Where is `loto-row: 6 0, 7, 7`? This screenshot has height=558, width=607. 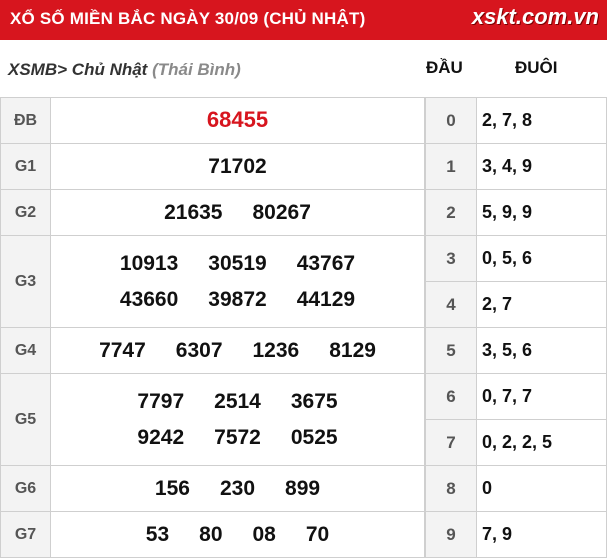
loto-row: 6 0, 7, 7 is located at coordinates (516, 396).